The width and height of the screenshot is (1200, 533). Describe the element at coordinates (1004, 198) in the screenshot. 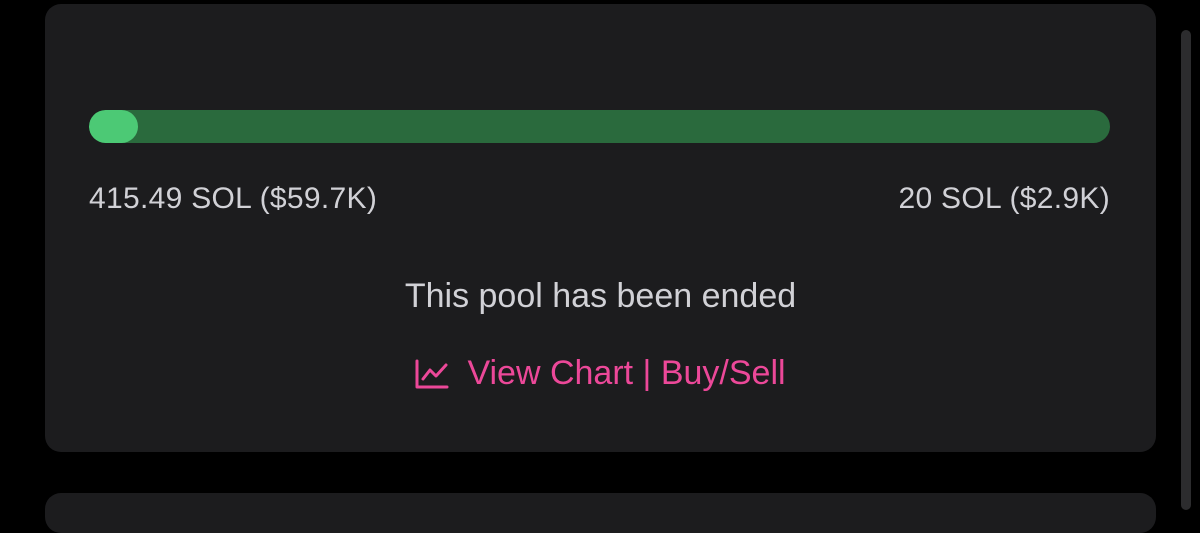

I see `target-amount: 20 SOL ($2.9K)` at that location.